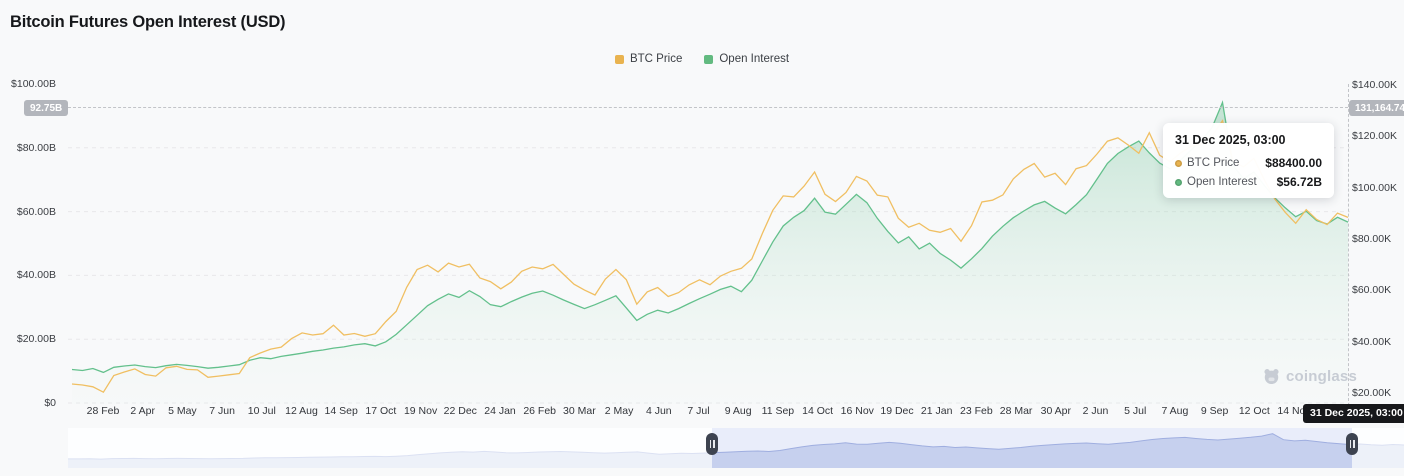 The height and width of the screenshot is (476, 1404). Describe the element at coordinates (1374, 187) in the screenshot. I see `right-axis-tick-label: $100.00K` at that location.